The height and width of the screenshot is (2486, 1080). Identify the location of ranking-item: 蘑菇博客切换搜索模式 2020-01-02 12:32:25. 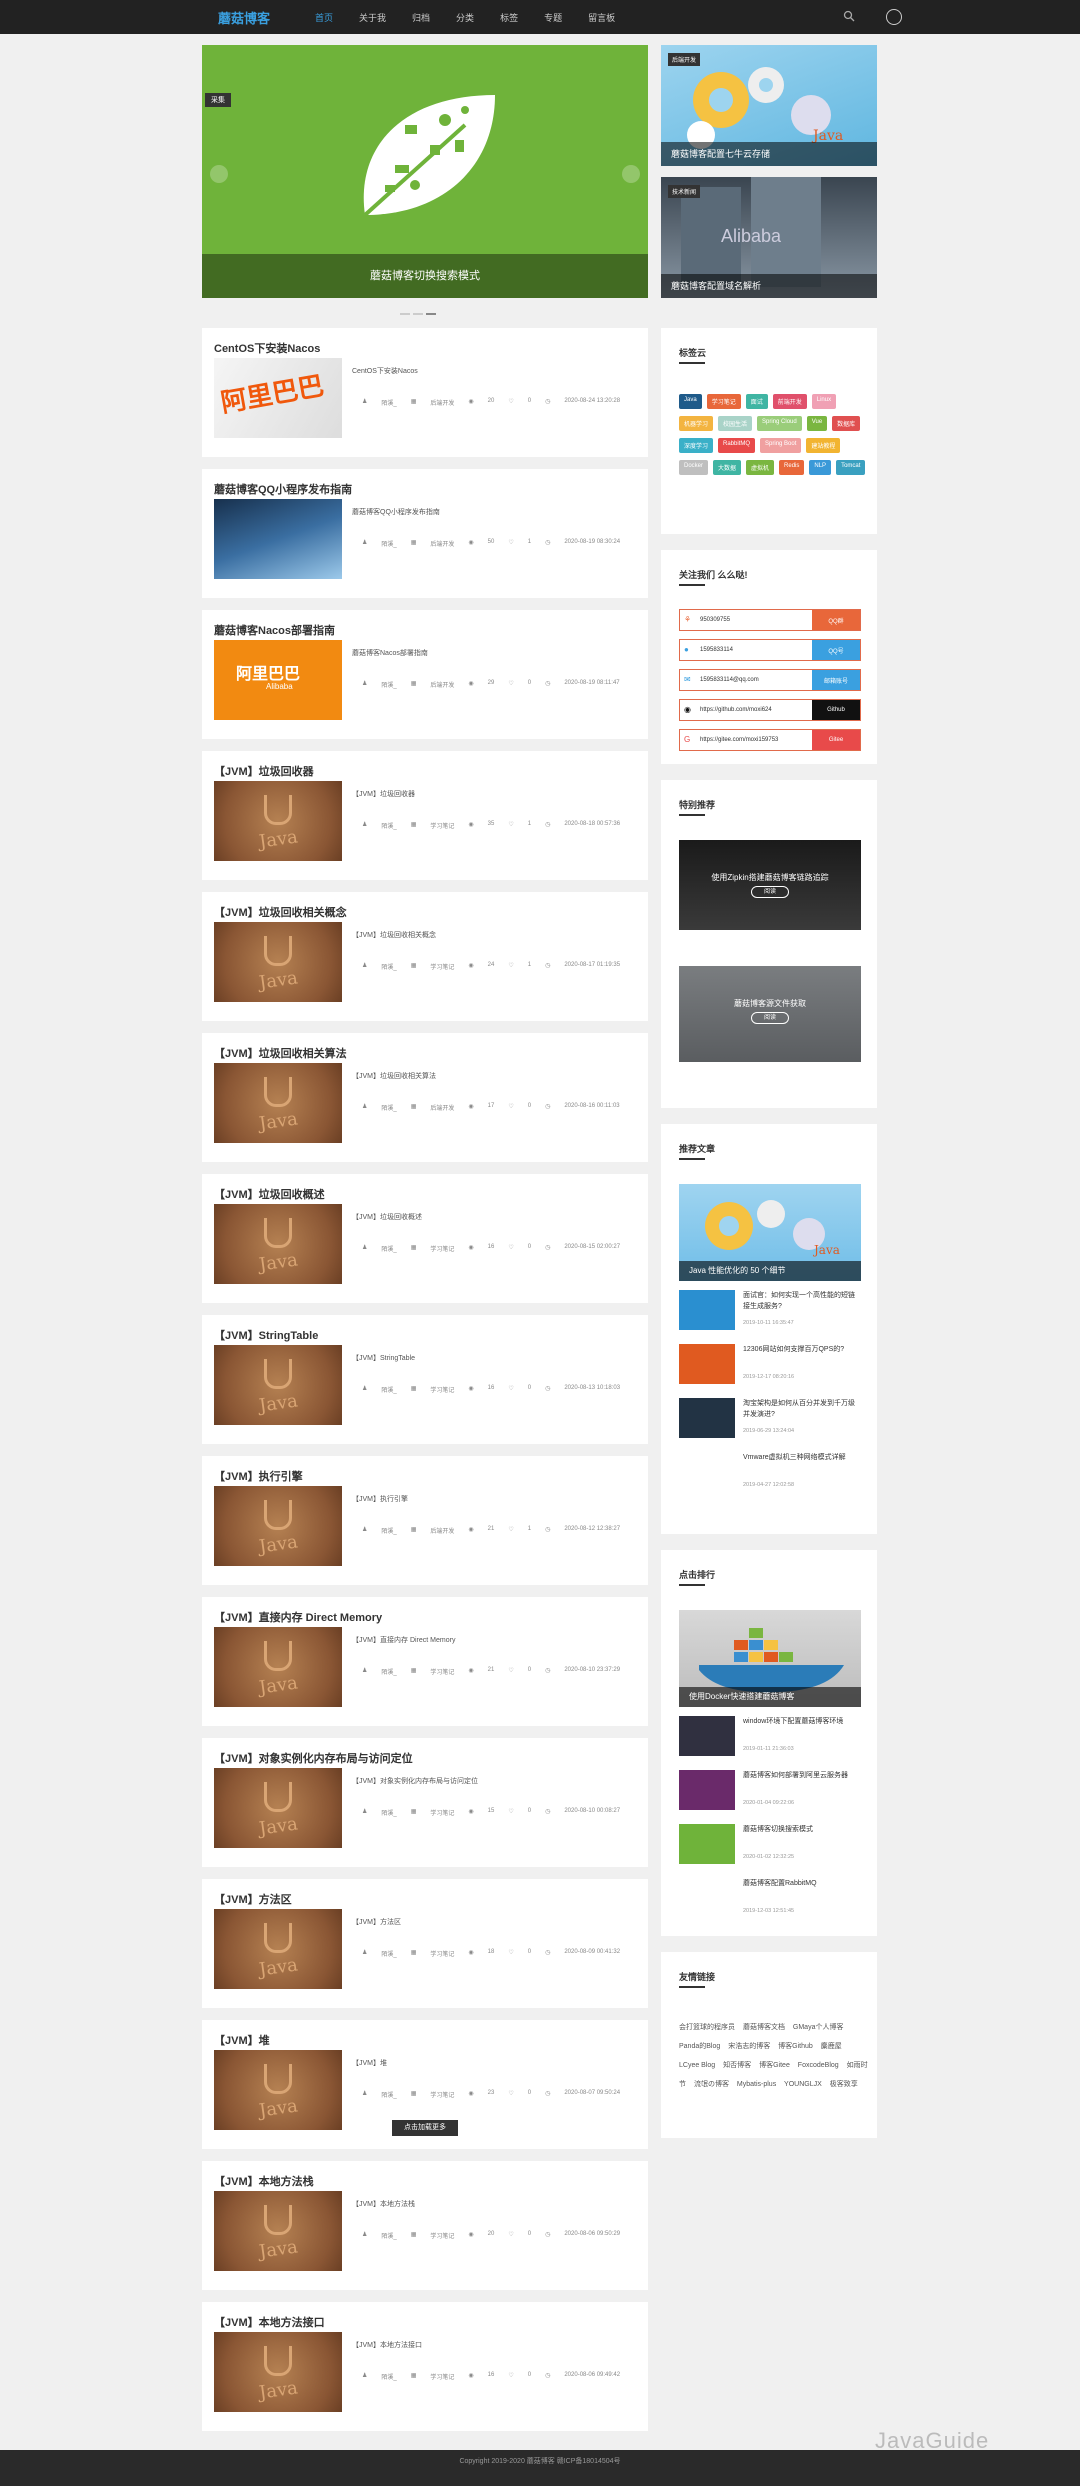
(770, 1846).